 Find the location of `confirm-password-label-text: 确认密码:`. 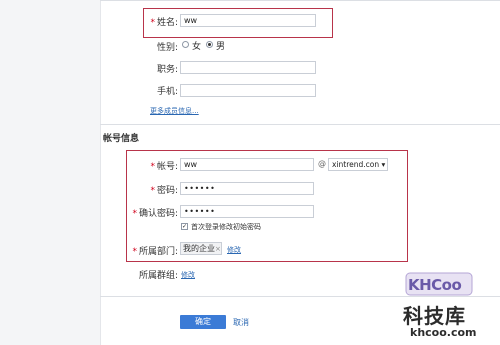

confirm-password-label-text: 确认密码: is located at coordinates (158, 214).